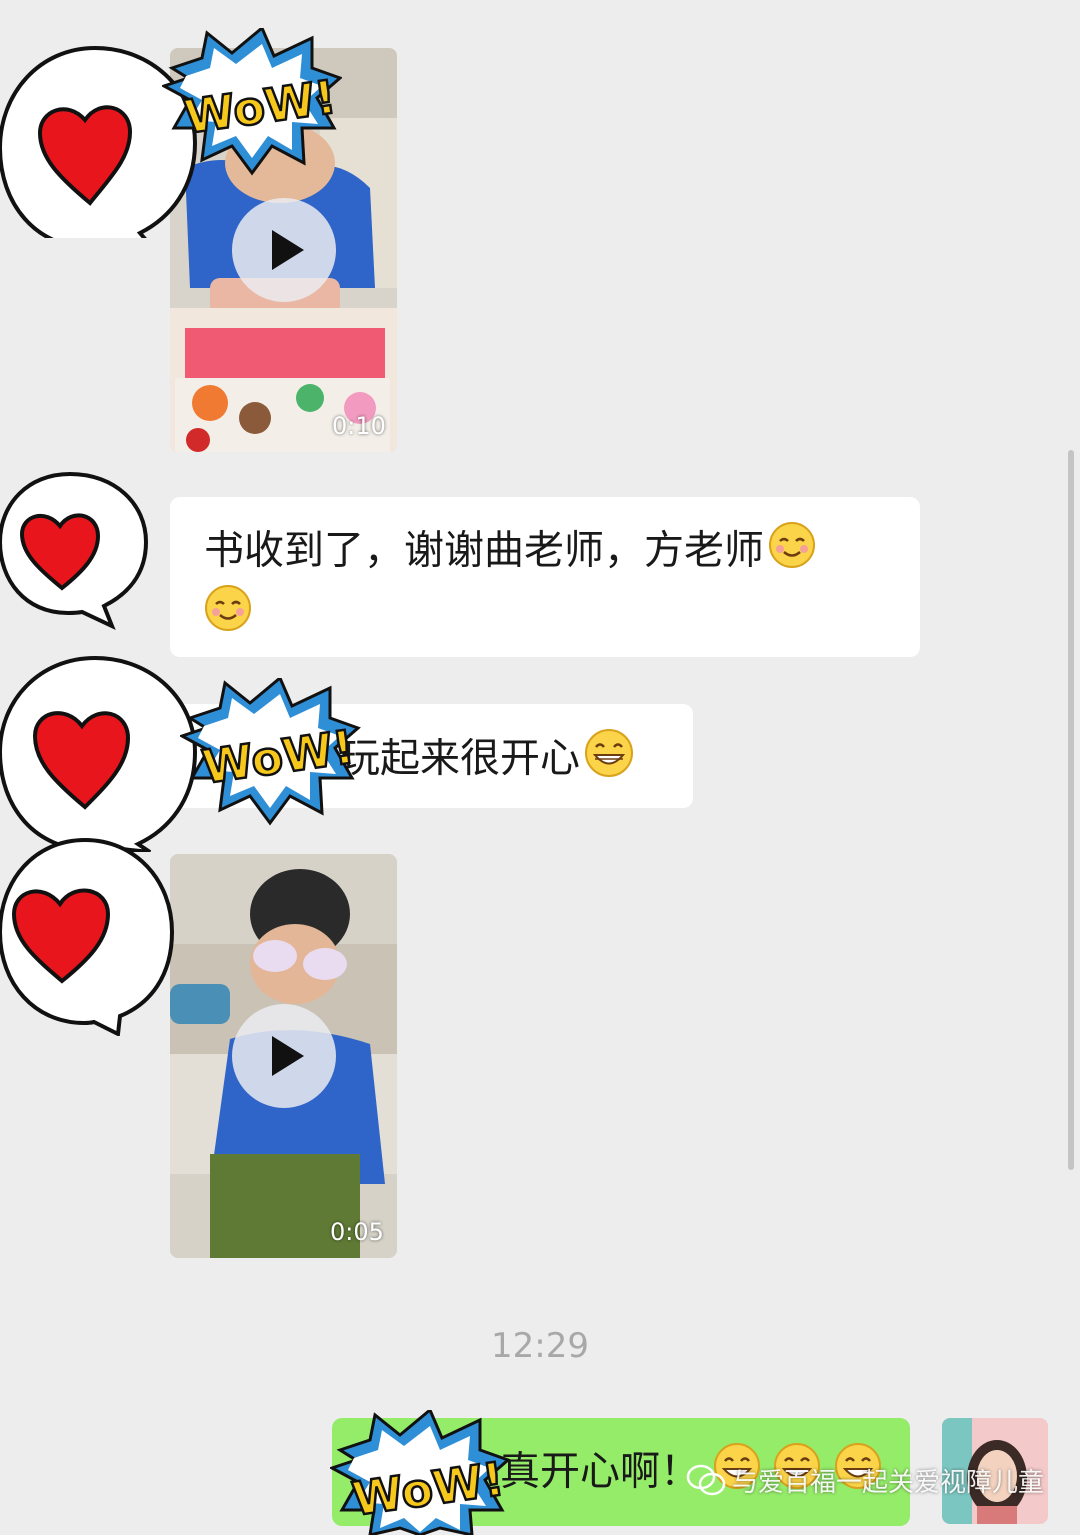  What do you see at coordinates (1071, 810) in the screenshot?
I see `scrollbar` at bounding box center [1071, 810].